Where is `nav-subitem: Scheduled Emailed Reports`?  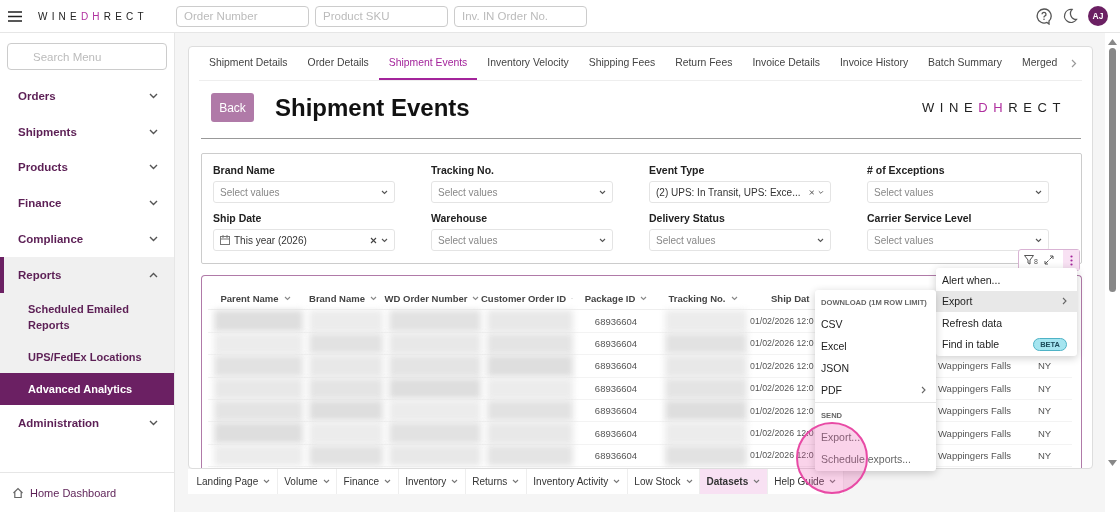 nav-subitem: Scheduled Emailed Reports is located at coordinates (87, 316).